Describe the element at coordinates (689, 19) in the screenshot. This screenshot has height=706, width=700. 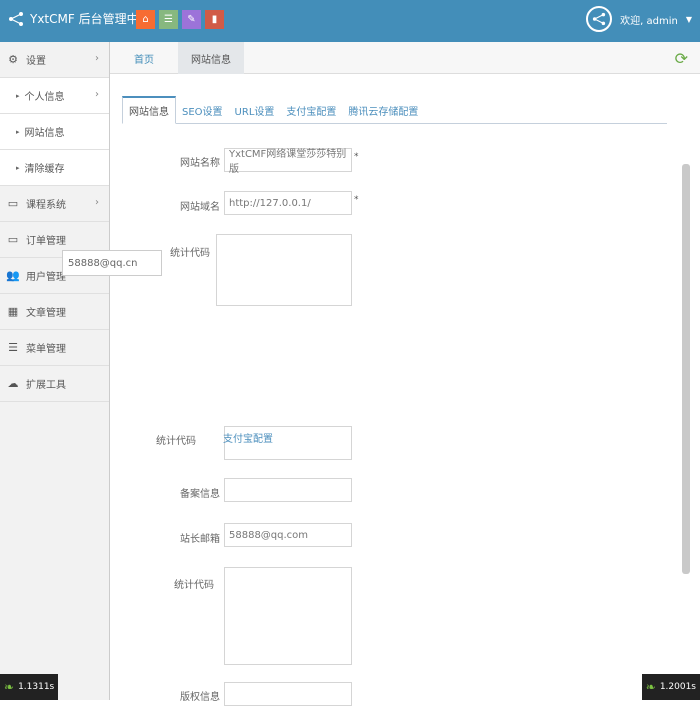
I see `caret-down-icon: ▼` at that location.